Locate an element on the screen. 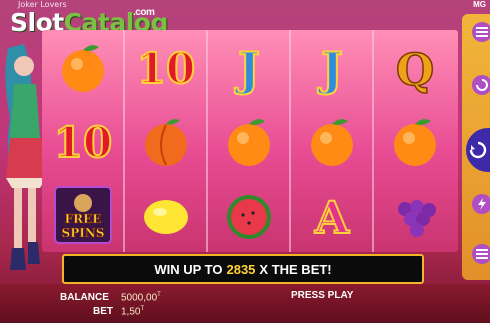  turbo-icon is located at coordinates (482, 204).